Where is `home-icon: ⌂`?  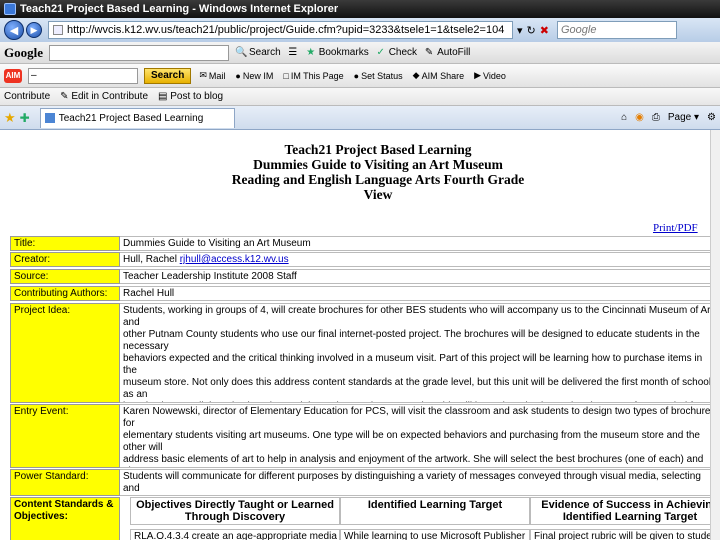 home-icon: ⌂ is located at coordinates (624, 117).